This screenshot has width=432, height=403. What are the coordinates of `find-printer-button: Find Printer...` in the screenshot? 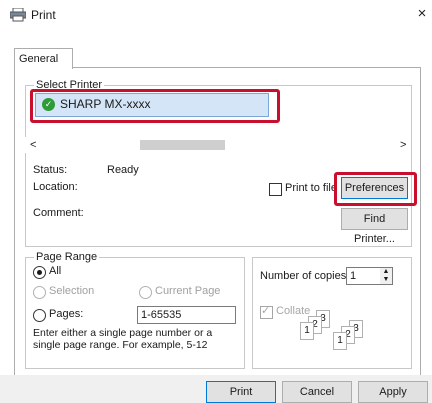 It's located at (374, 226).